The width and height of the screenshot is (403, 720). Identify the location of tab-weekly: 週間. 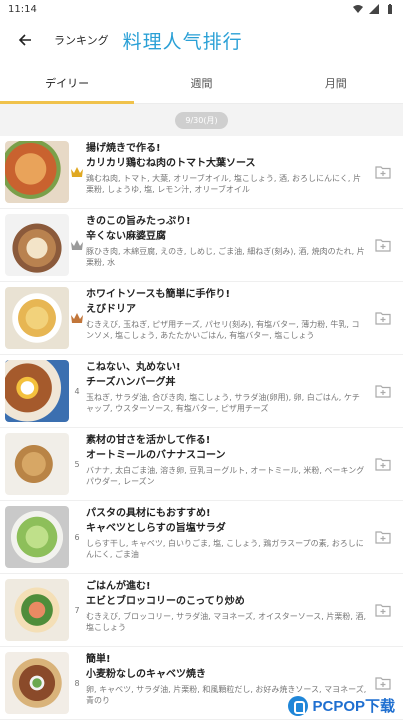
(201, 82).